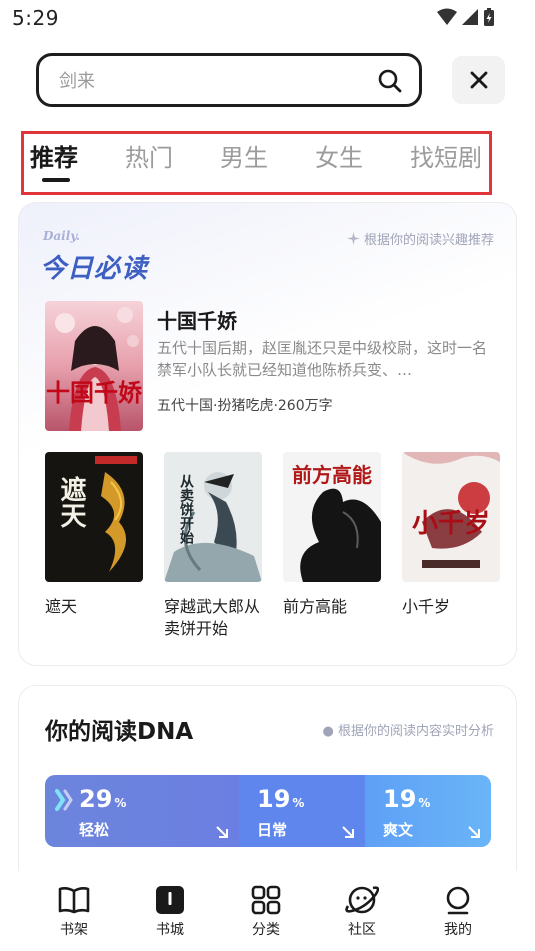 The image size is (535, 951). What do you see at coordinates (71, 501) in the screenshot?
I see `book-cover-text: 遮天` at bounding box center [71, 501].